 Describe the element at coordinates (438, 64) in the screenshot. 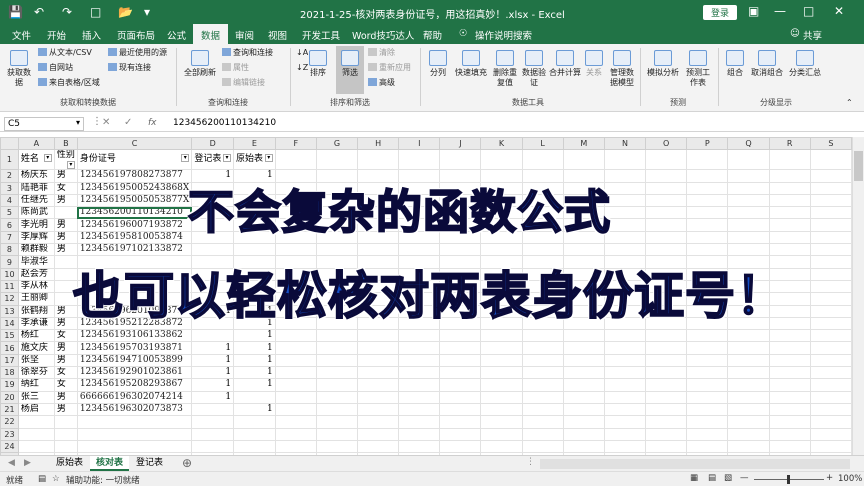

I see `text-to-columns-button: 分列` at that location.